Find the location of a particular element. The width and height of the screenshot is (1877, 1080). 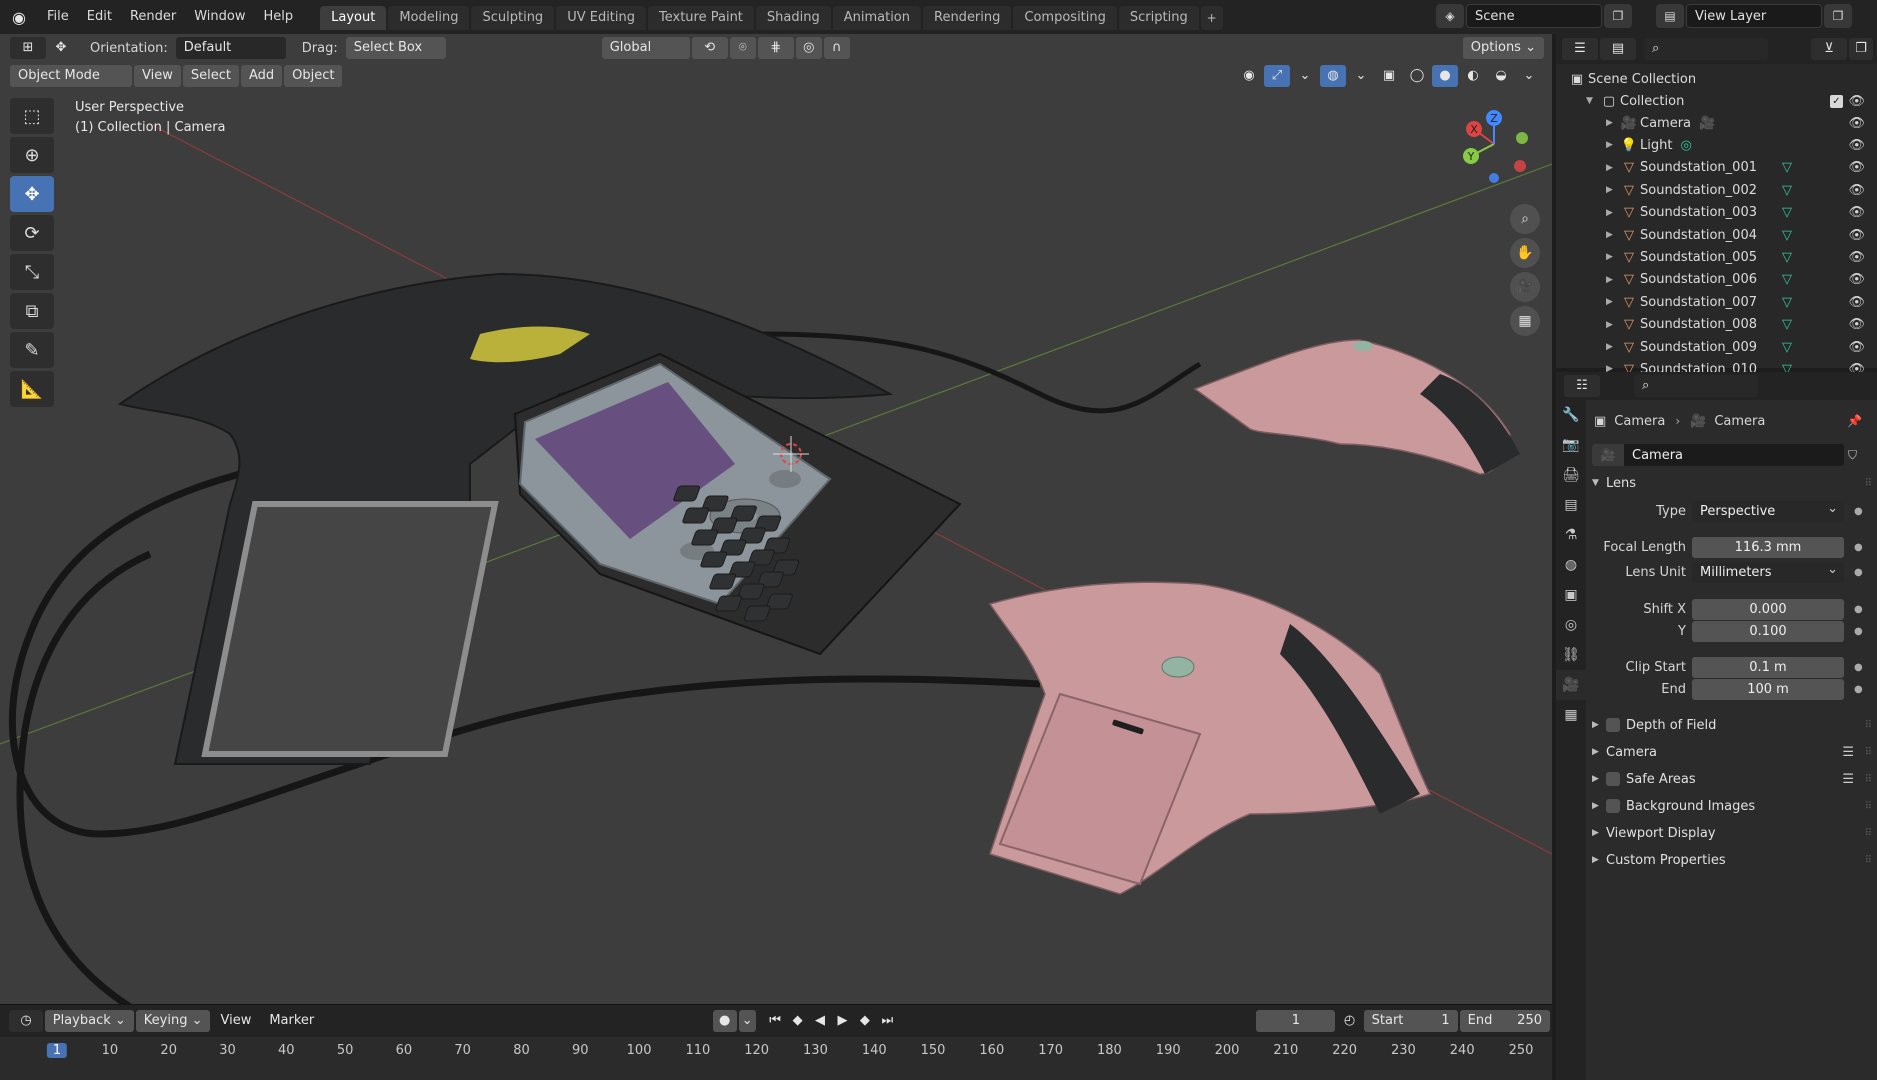

collection-expand-icon: ▼ is located at coordinates (1592, 101).